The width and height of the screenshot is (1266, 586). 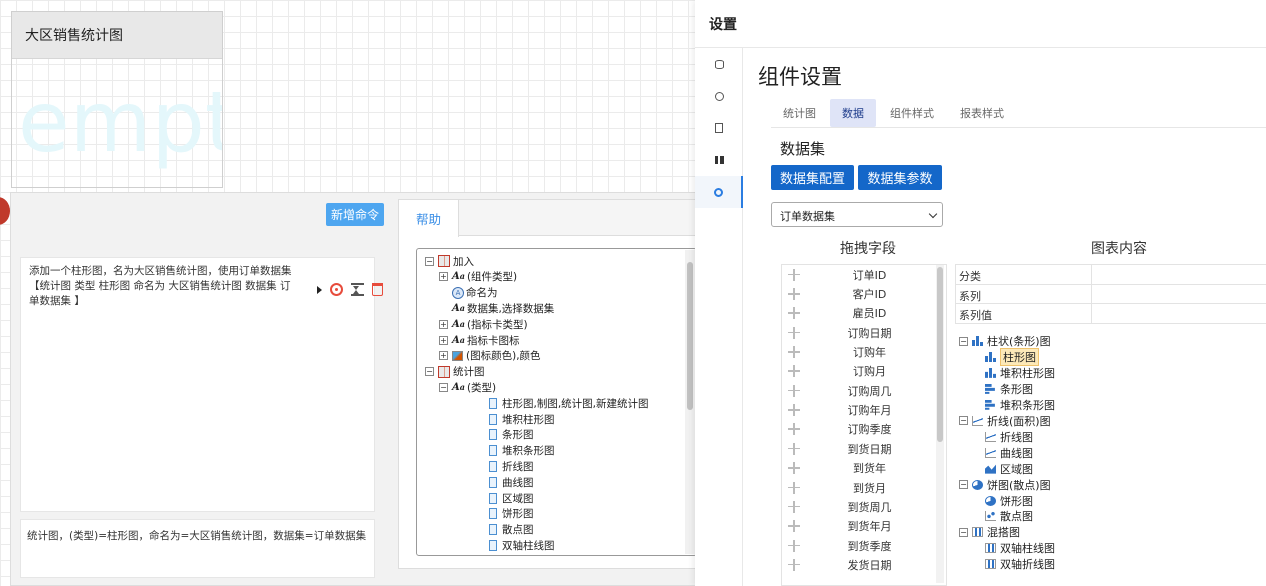 What do you see at coordinates (859, 468) in the screenshot?
I see `field-item: 到货年` at bounding box center [859, 468].